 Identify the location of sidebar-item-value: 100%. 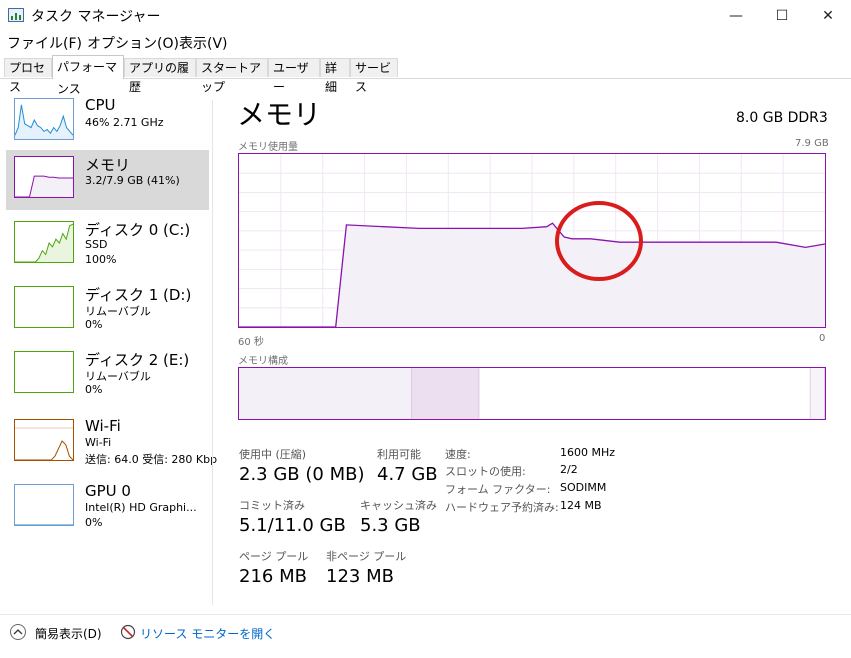
(101, 259).